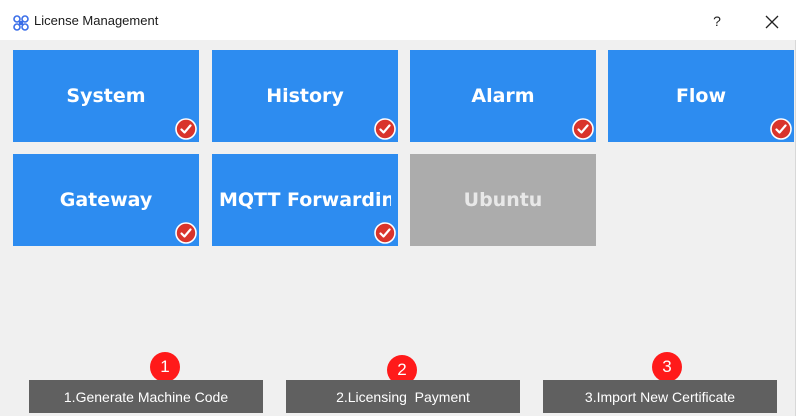 The height and width of the screenshot is (416, 796). What do you see at coordinates (146, 396) in the screenshot?
I see `generate-machine-code-button: 1.Generate Machine Code` at bounding box center [146, 396].